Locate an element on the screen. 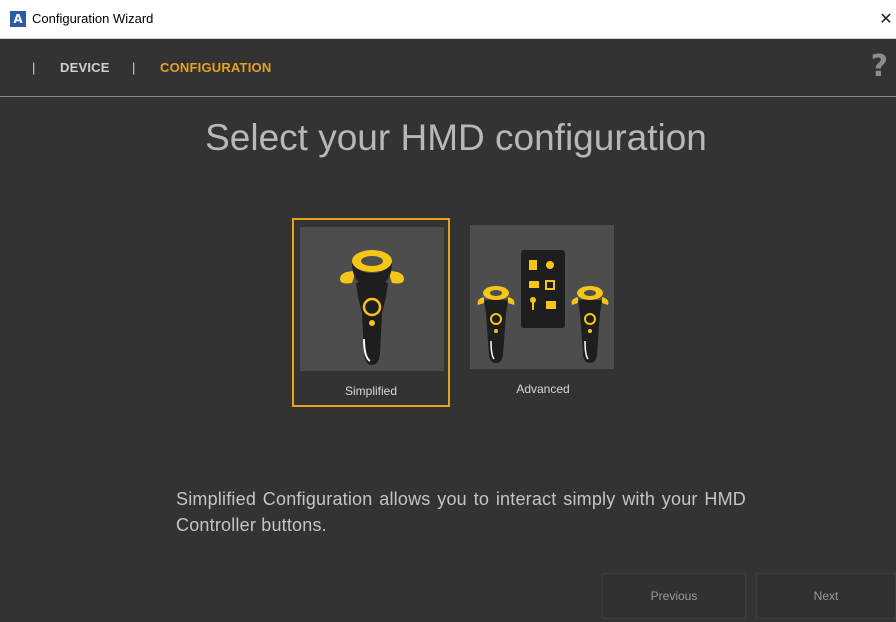 This screenshot has height=622, width=896. app-logo-icon: A is located at coordinates (18, 19).